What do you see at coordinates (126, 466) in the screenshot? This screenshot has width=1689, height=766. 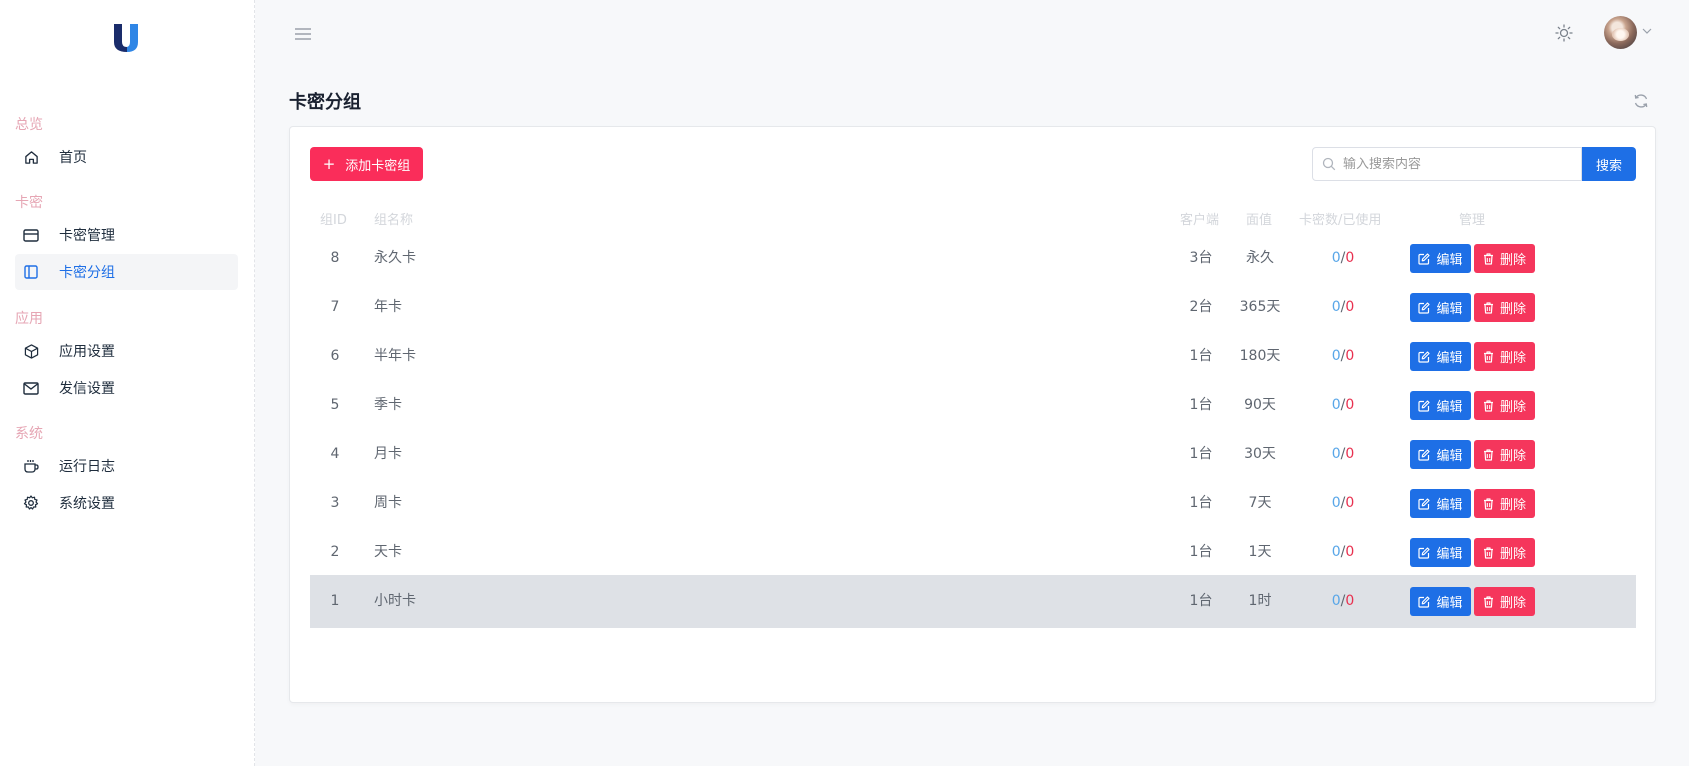 I see `sidebar-item-logs: 运行日志` at bounding box center [126, 466].